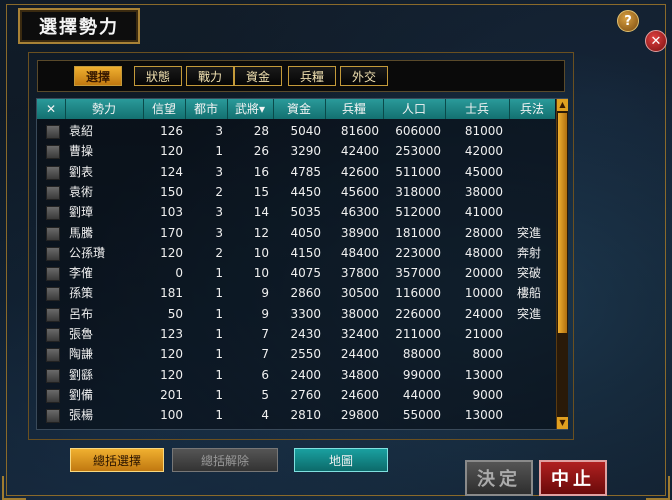 The height and width of the screenshot is (500, 672). What do you see at coordinates (175, 313) in the screenshot?
I see `cell-reputation: 50` at bounding box center [175, 313].